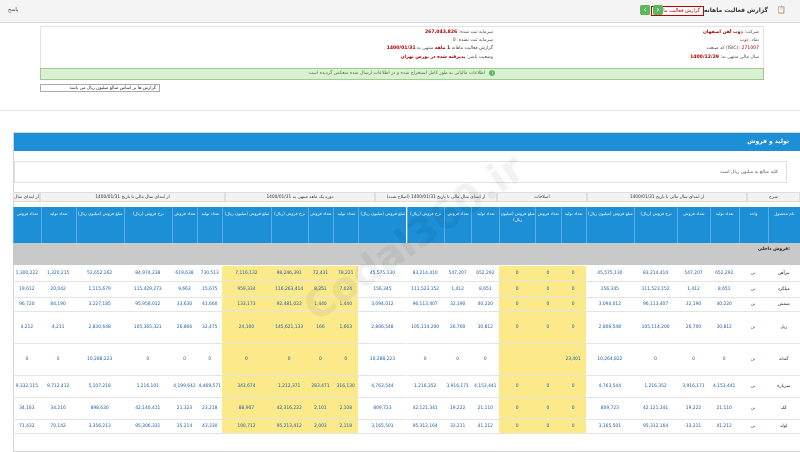 This screenshot has height=452, width=800. I want to click on unregistered-capital-label: سرمایه ثبت نشده:, so click(475, 40).